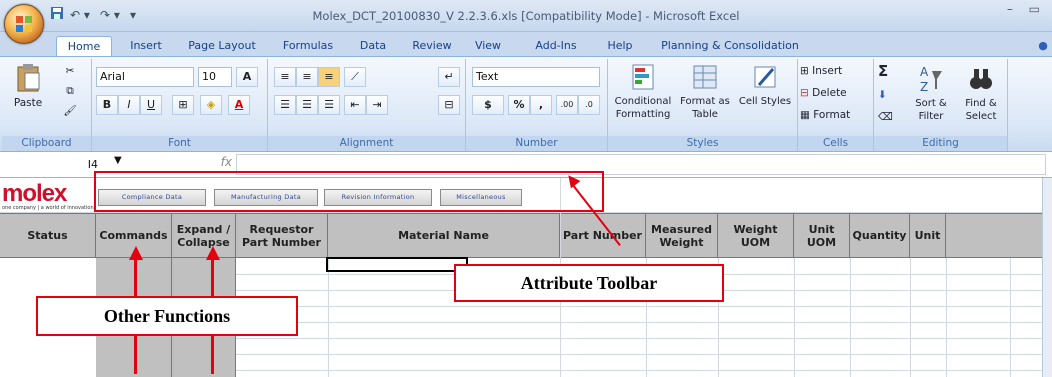 Image resolution: width=1052 pixels, height=377 pixels. I want to click on toolbar-highlight-box, so click(349, 191).